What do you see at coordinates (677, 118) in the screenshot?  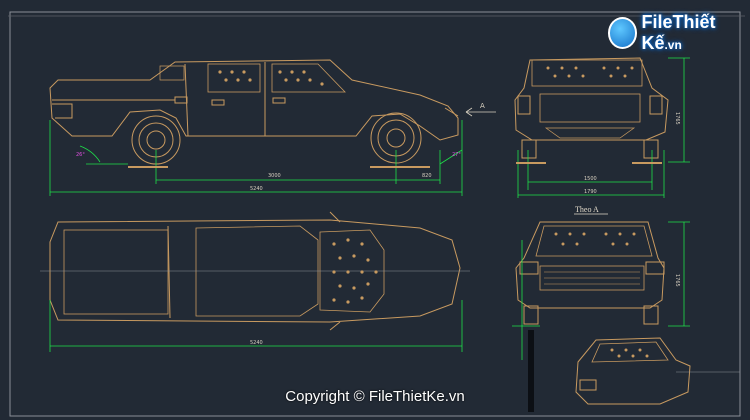 I see `dim-rear-height: 1765` at bounding box center [677, 118].